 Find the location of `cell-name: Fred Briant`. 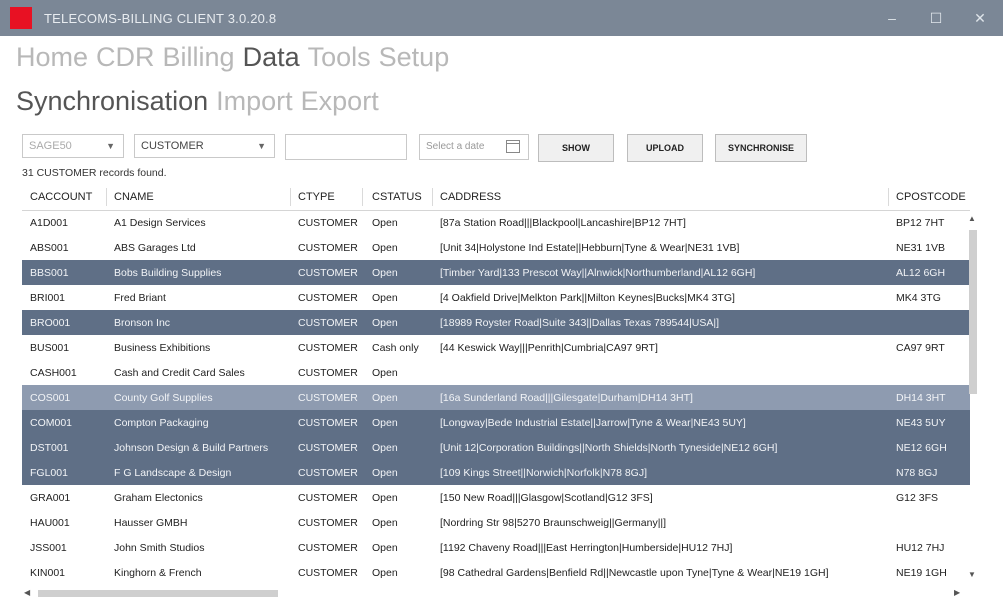

cell-name: Fred Briant is located at coordinates (140, 298).